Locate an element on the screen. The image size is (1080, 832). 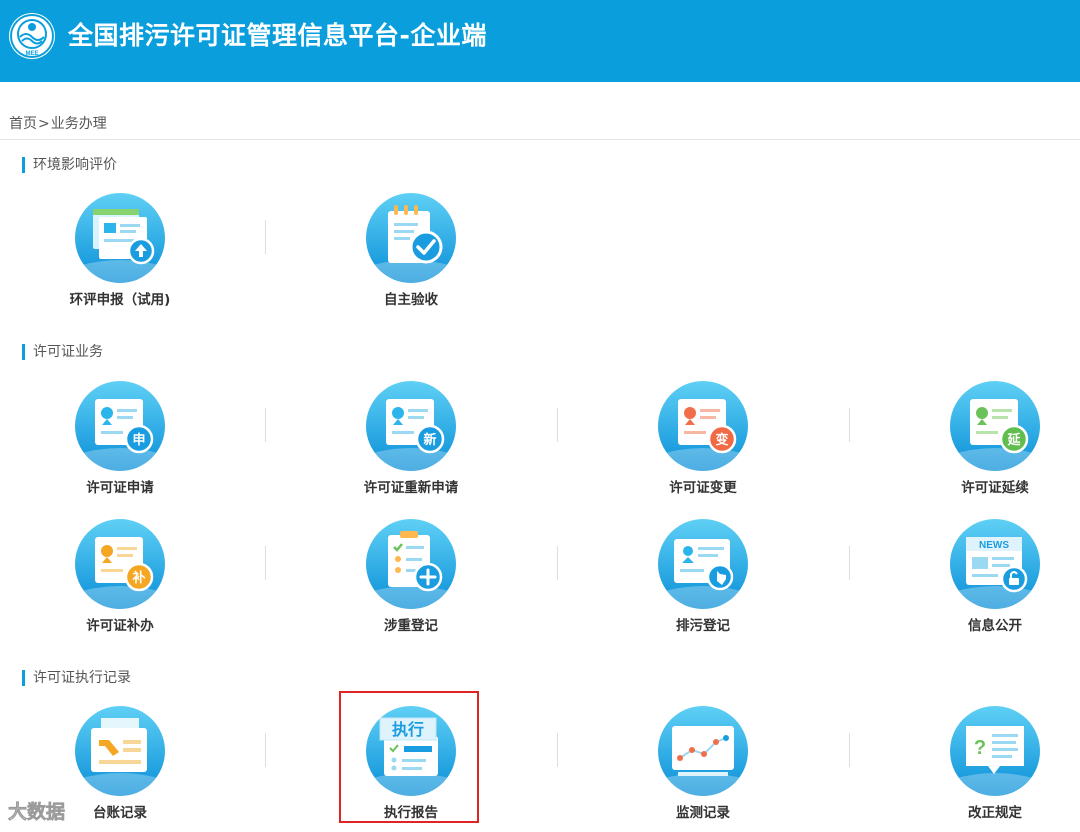
self-acceptance-icon is located at coordinates (411, 238).